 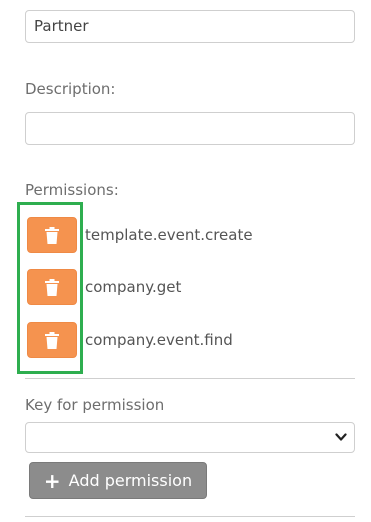 I want to click on name-input: Partner, so click(x=190, y=26).